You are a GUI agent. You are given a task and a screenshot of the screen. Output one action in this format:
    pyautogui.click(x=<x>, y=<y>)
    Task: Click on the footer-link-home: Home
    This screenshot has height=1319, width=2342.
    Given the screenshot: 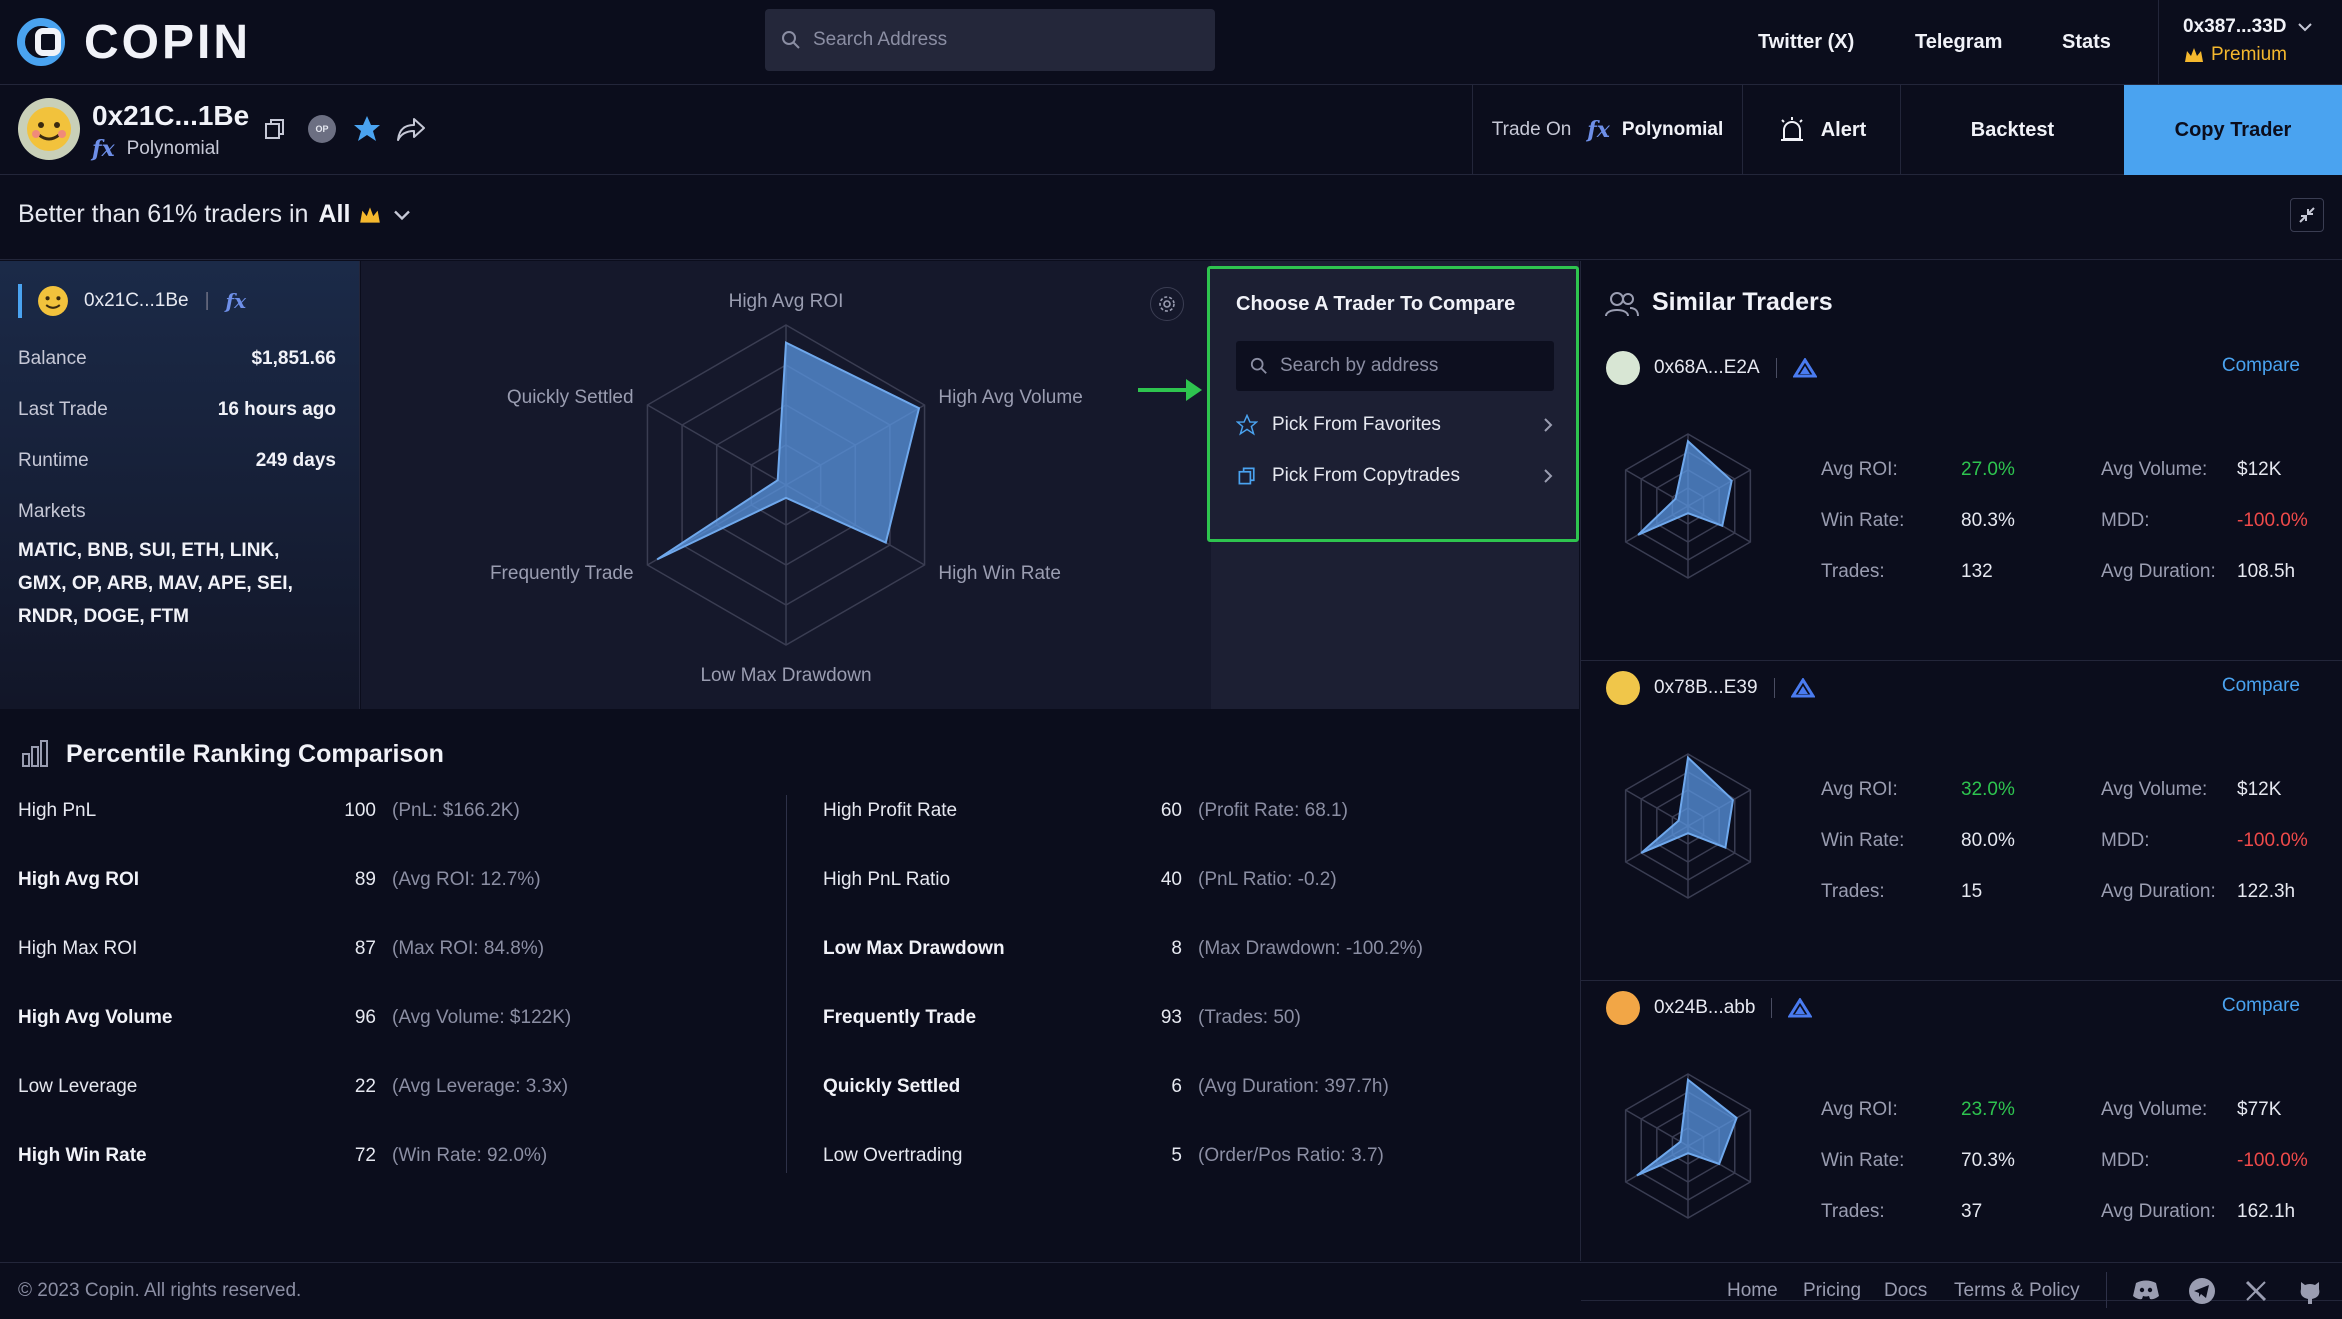 What is the action you would take?
    pyautogui.click(x=1752, y=1291)
    